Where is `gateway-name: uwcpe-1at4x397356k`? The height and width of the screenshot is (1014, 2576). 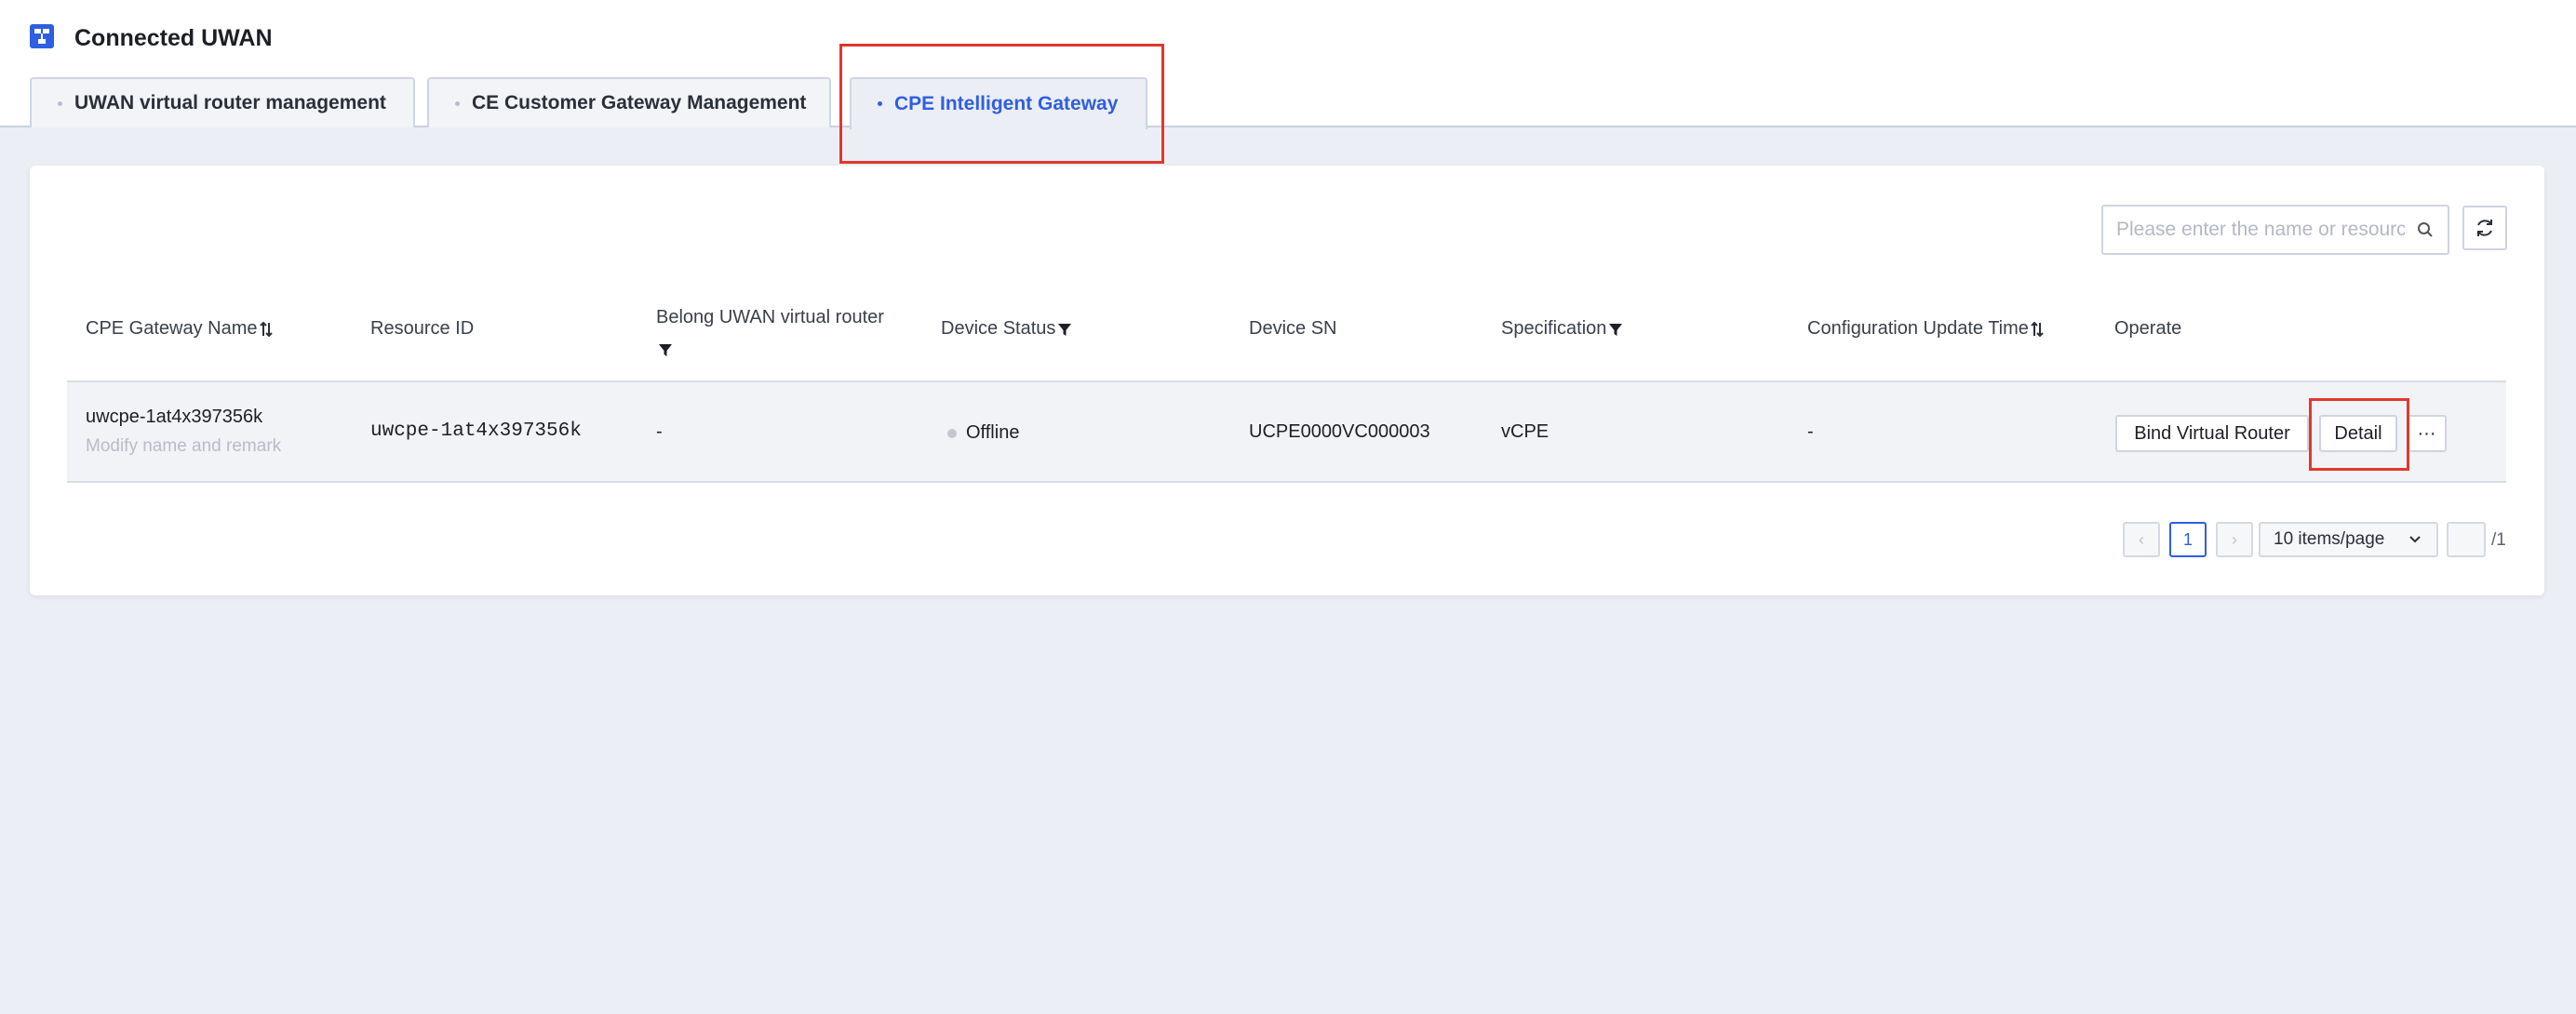
gateway-name: uwcpe-1at4x397356k is located at coordinates (174, 417).